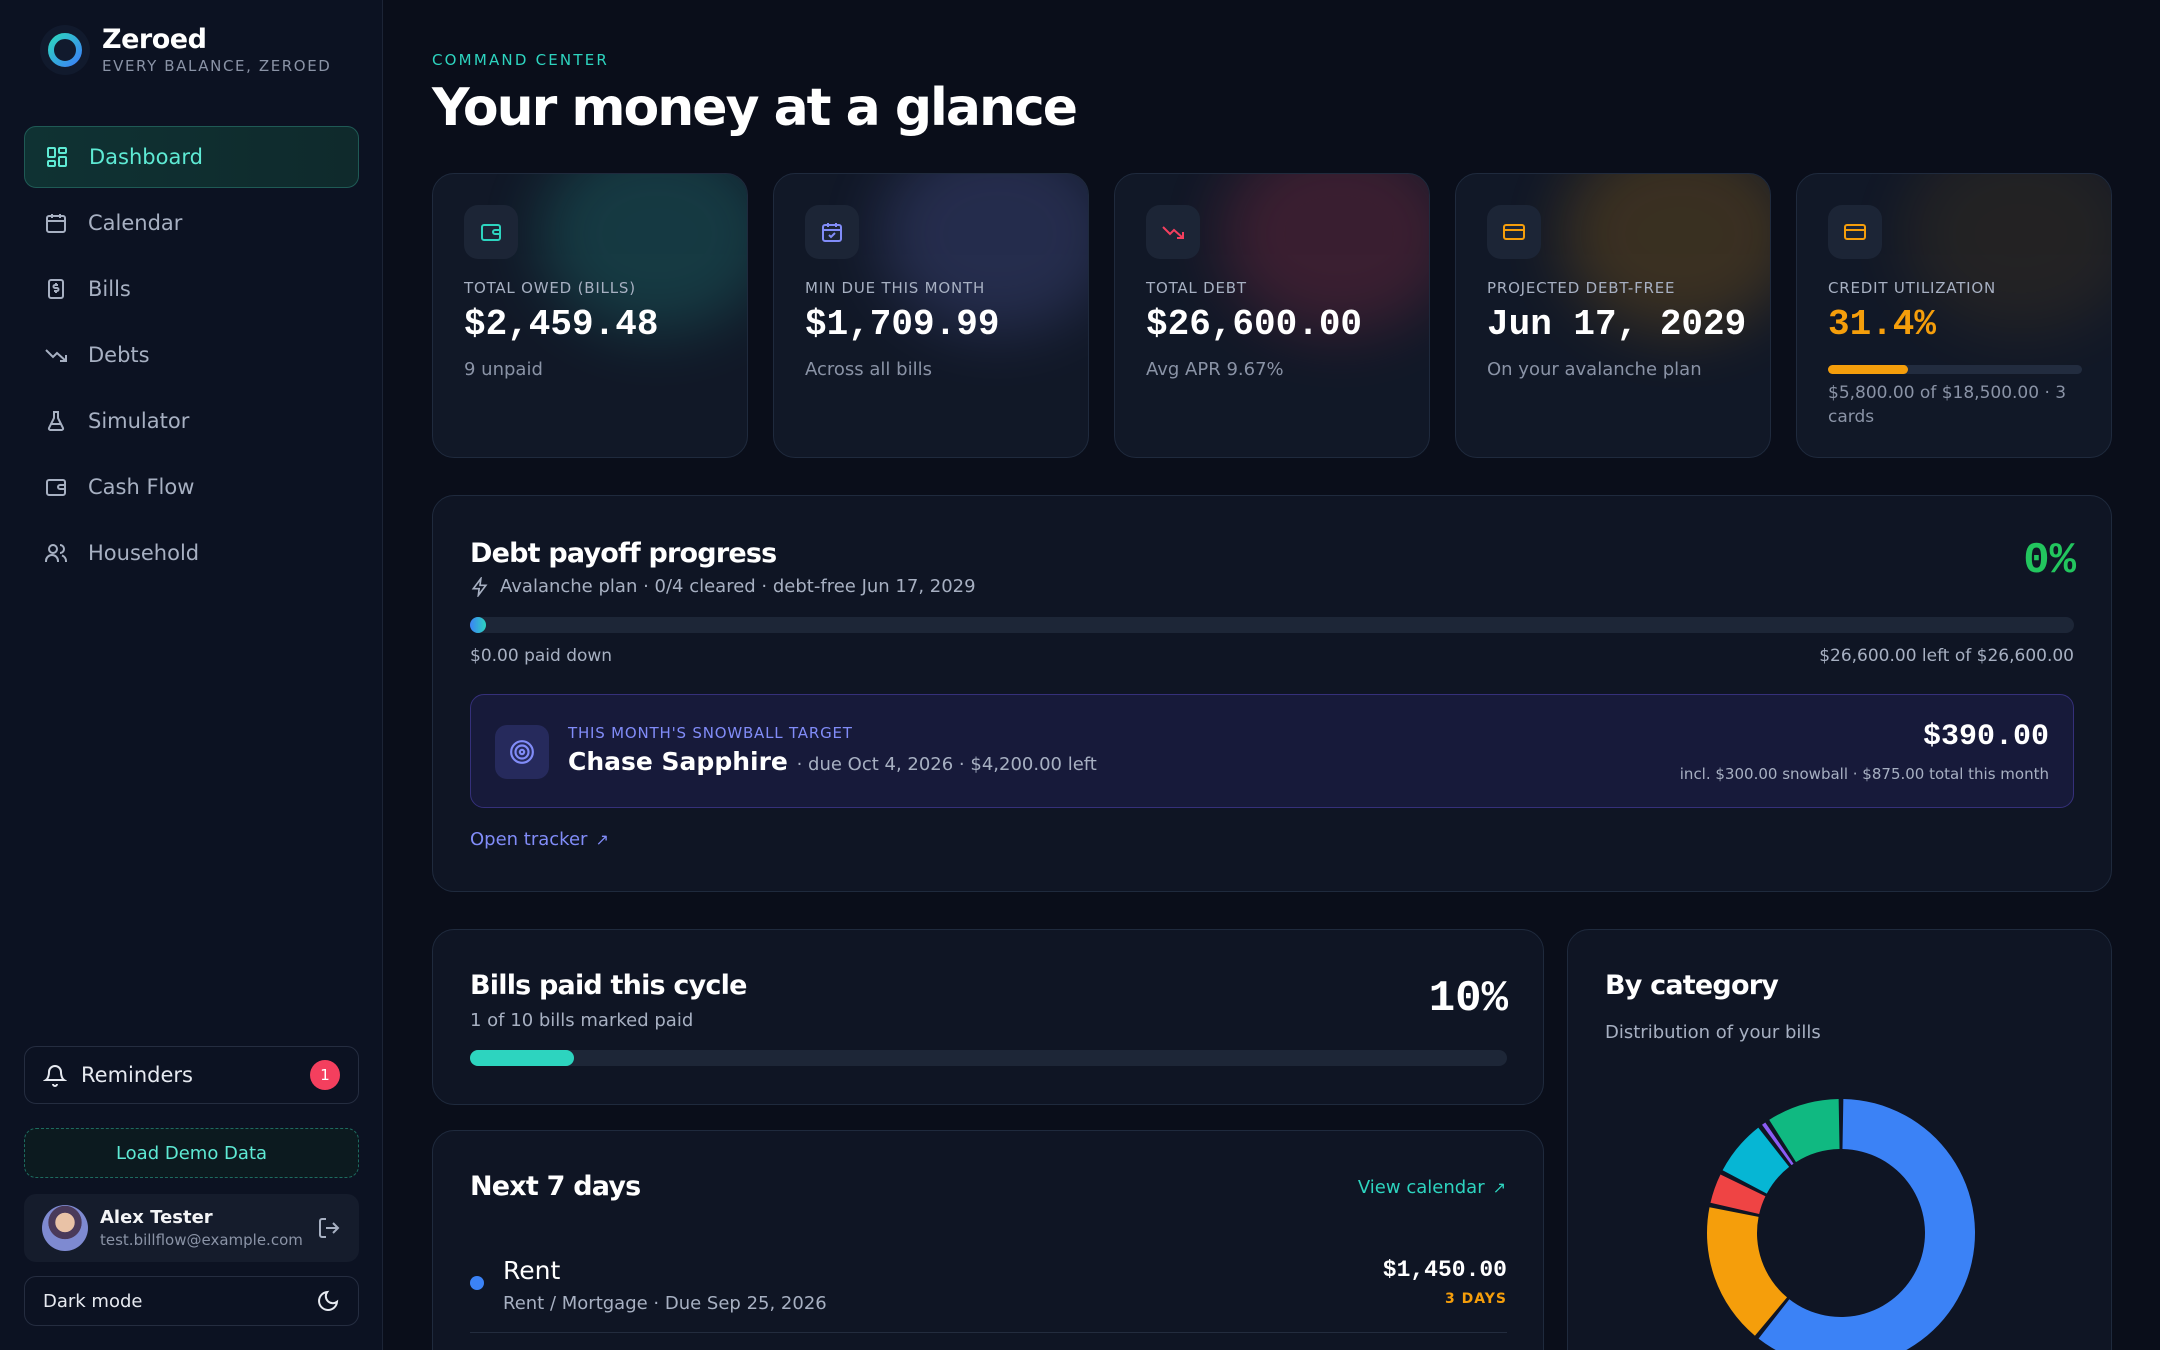 The image size is (2160, 1350). What do you see at coordinates (623, 553) in the screenshot?
I see `panel-title: Debt payoff progress` at bounding box center [623, 553].